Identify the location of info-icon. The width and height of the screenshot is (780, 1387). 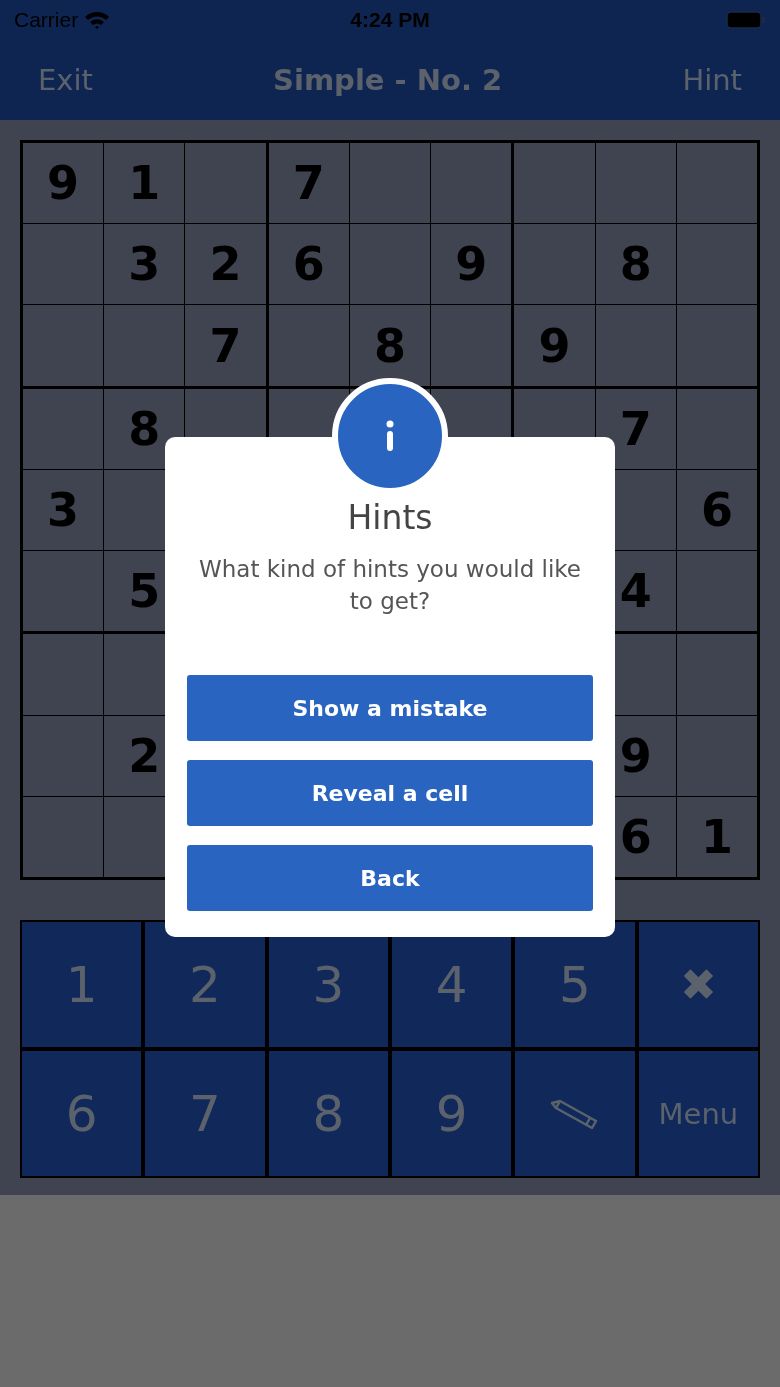
(390, 436).